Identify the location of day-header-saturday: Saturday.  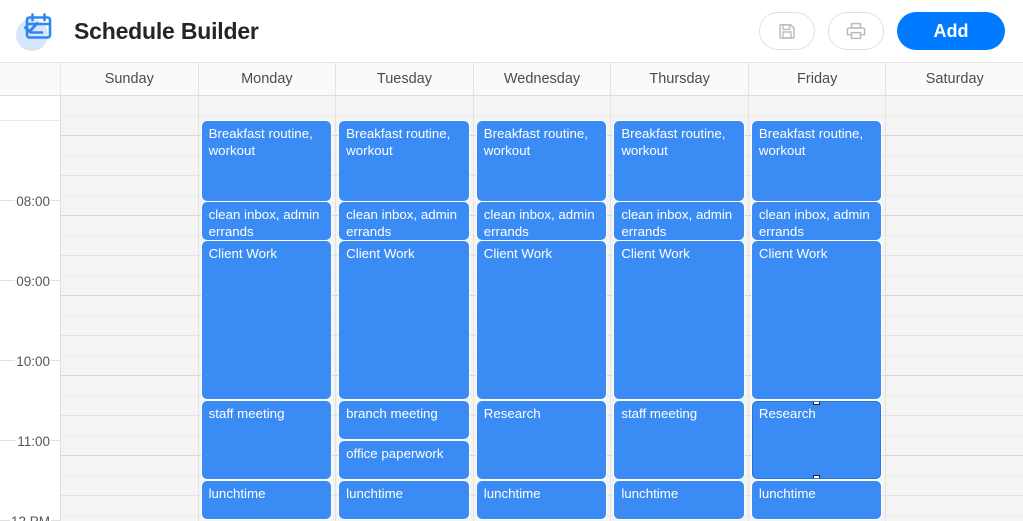
(954, 79).